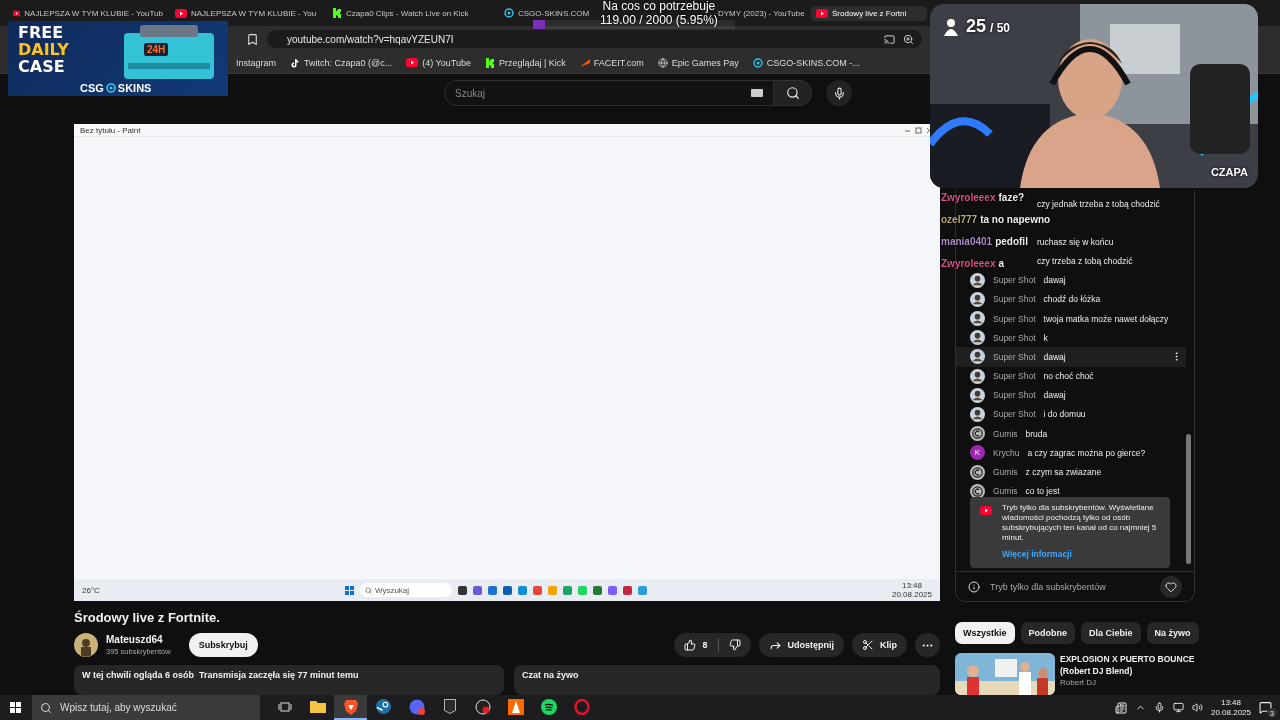  I want to click on weather-text: 26°C, so click(91, 590).